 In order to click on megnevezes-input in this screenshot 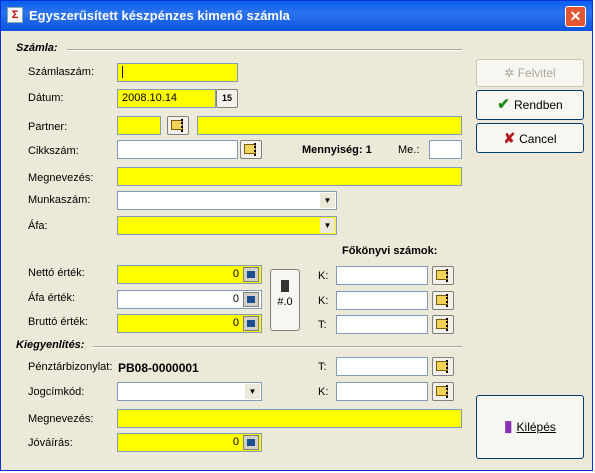, I will do `click(289, 176)`.